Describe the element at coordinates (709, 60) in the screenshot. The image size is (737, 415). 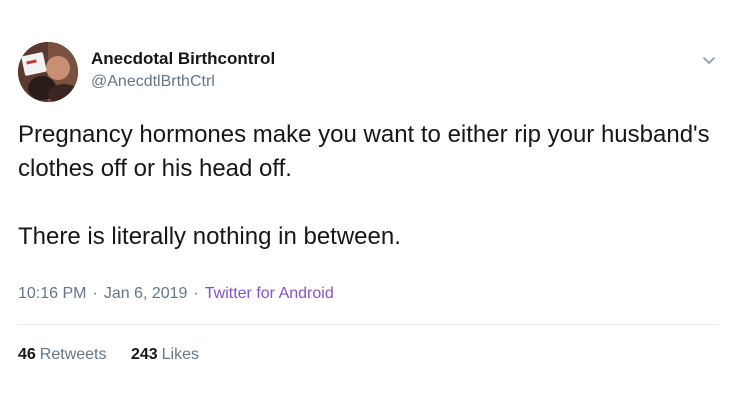
I see `chevron-down-icon` at that location.